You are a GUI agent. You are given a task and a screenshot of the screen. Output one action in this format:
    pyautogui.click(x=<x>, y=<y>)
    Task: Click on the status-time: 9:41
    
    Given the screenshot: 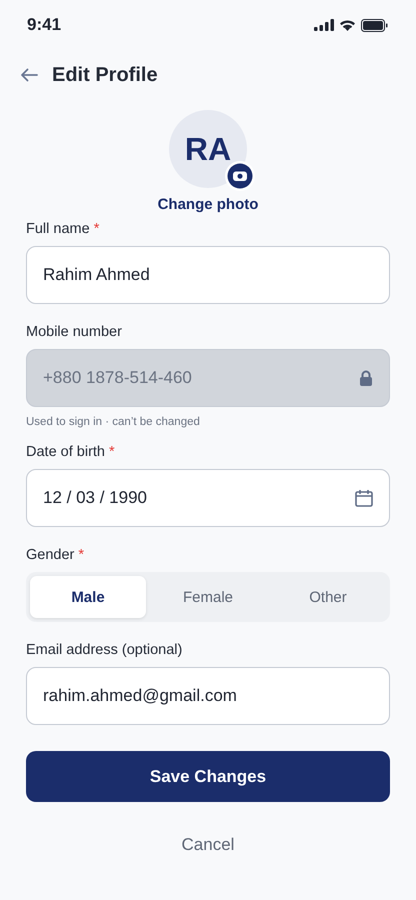 What is the action you would take?
    pyautogui.click(x=44, y=25)
    